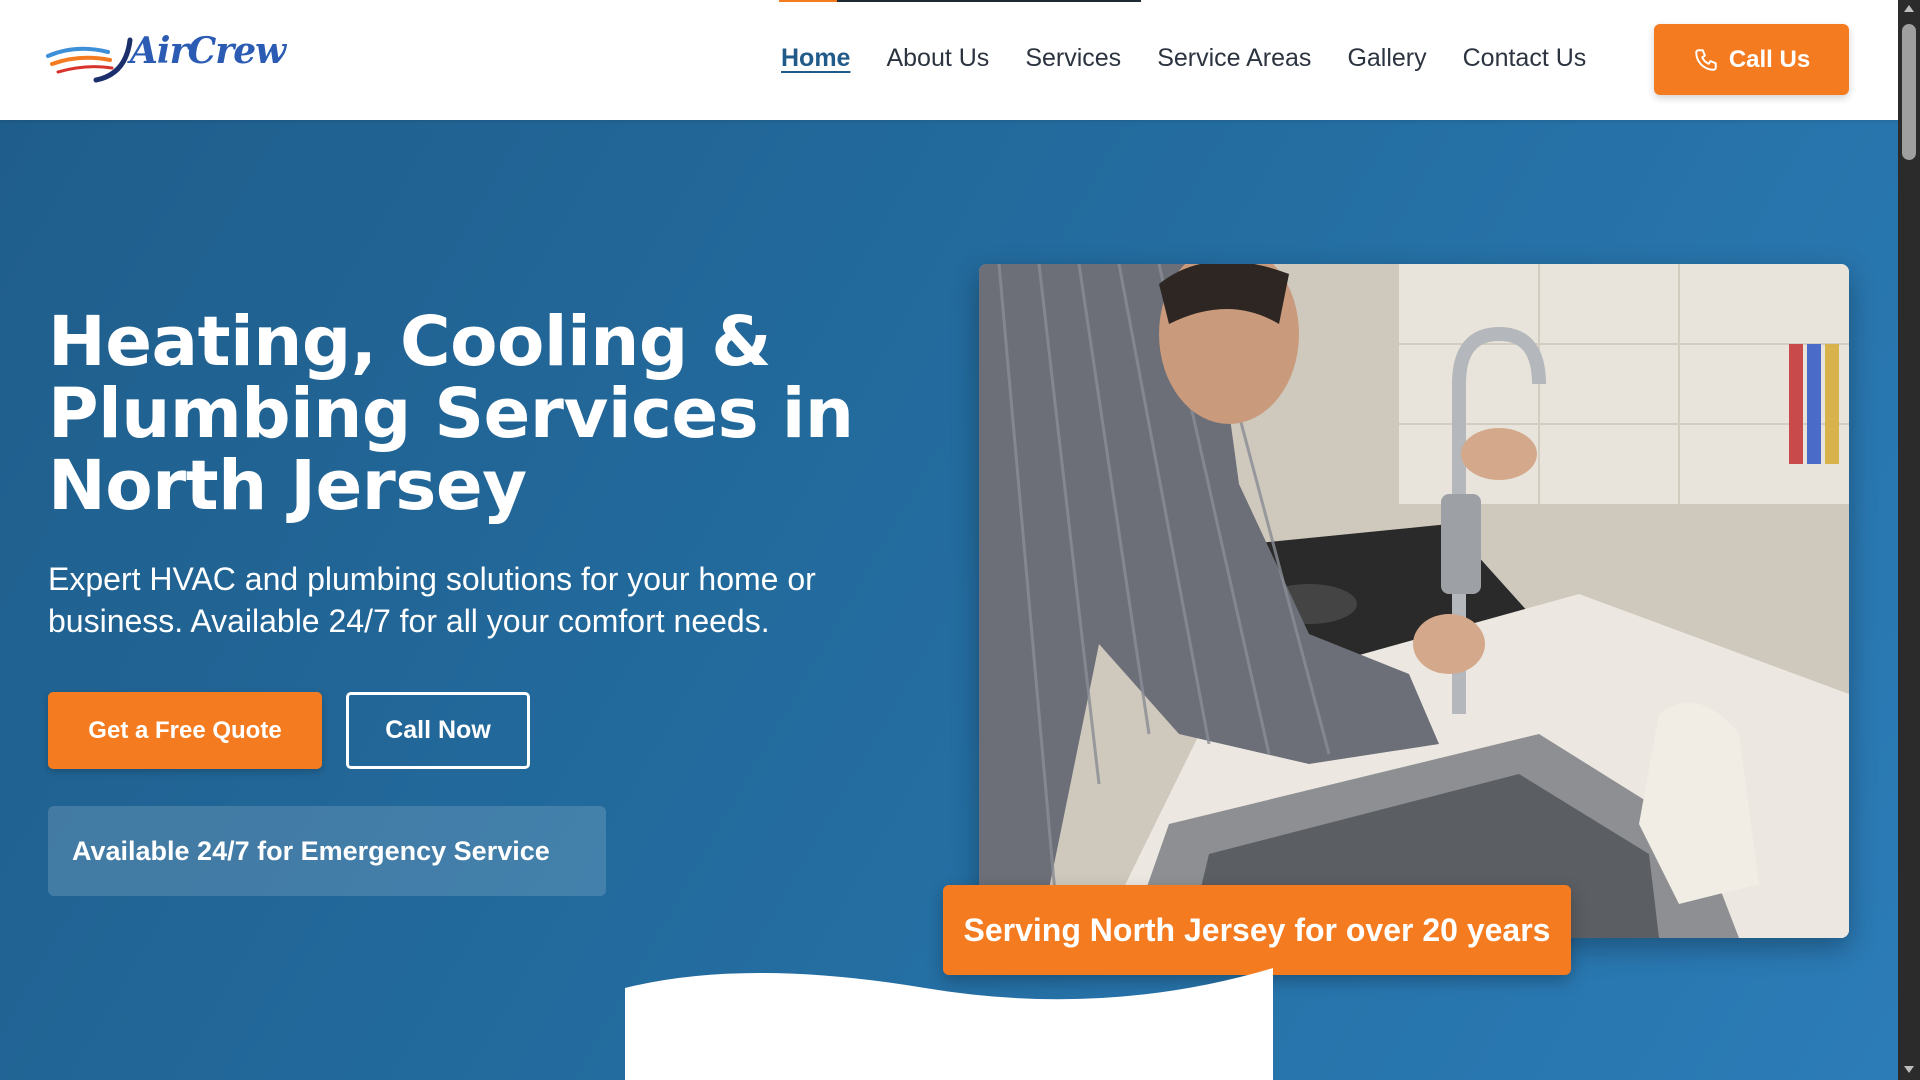 This screenshot has height=1080, width=1920. I want to click on phone-icon, so click(1706, 59).